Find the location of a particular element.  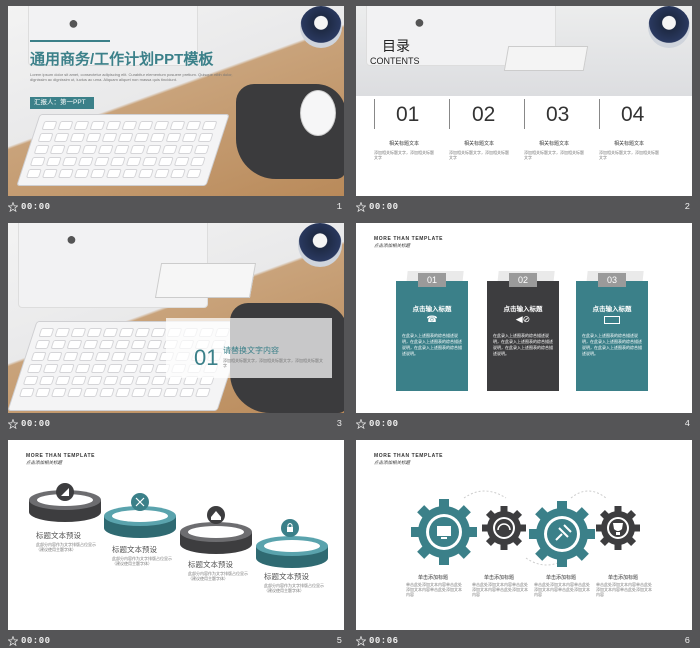

keyboard-image is located at coordinates (123, 150).